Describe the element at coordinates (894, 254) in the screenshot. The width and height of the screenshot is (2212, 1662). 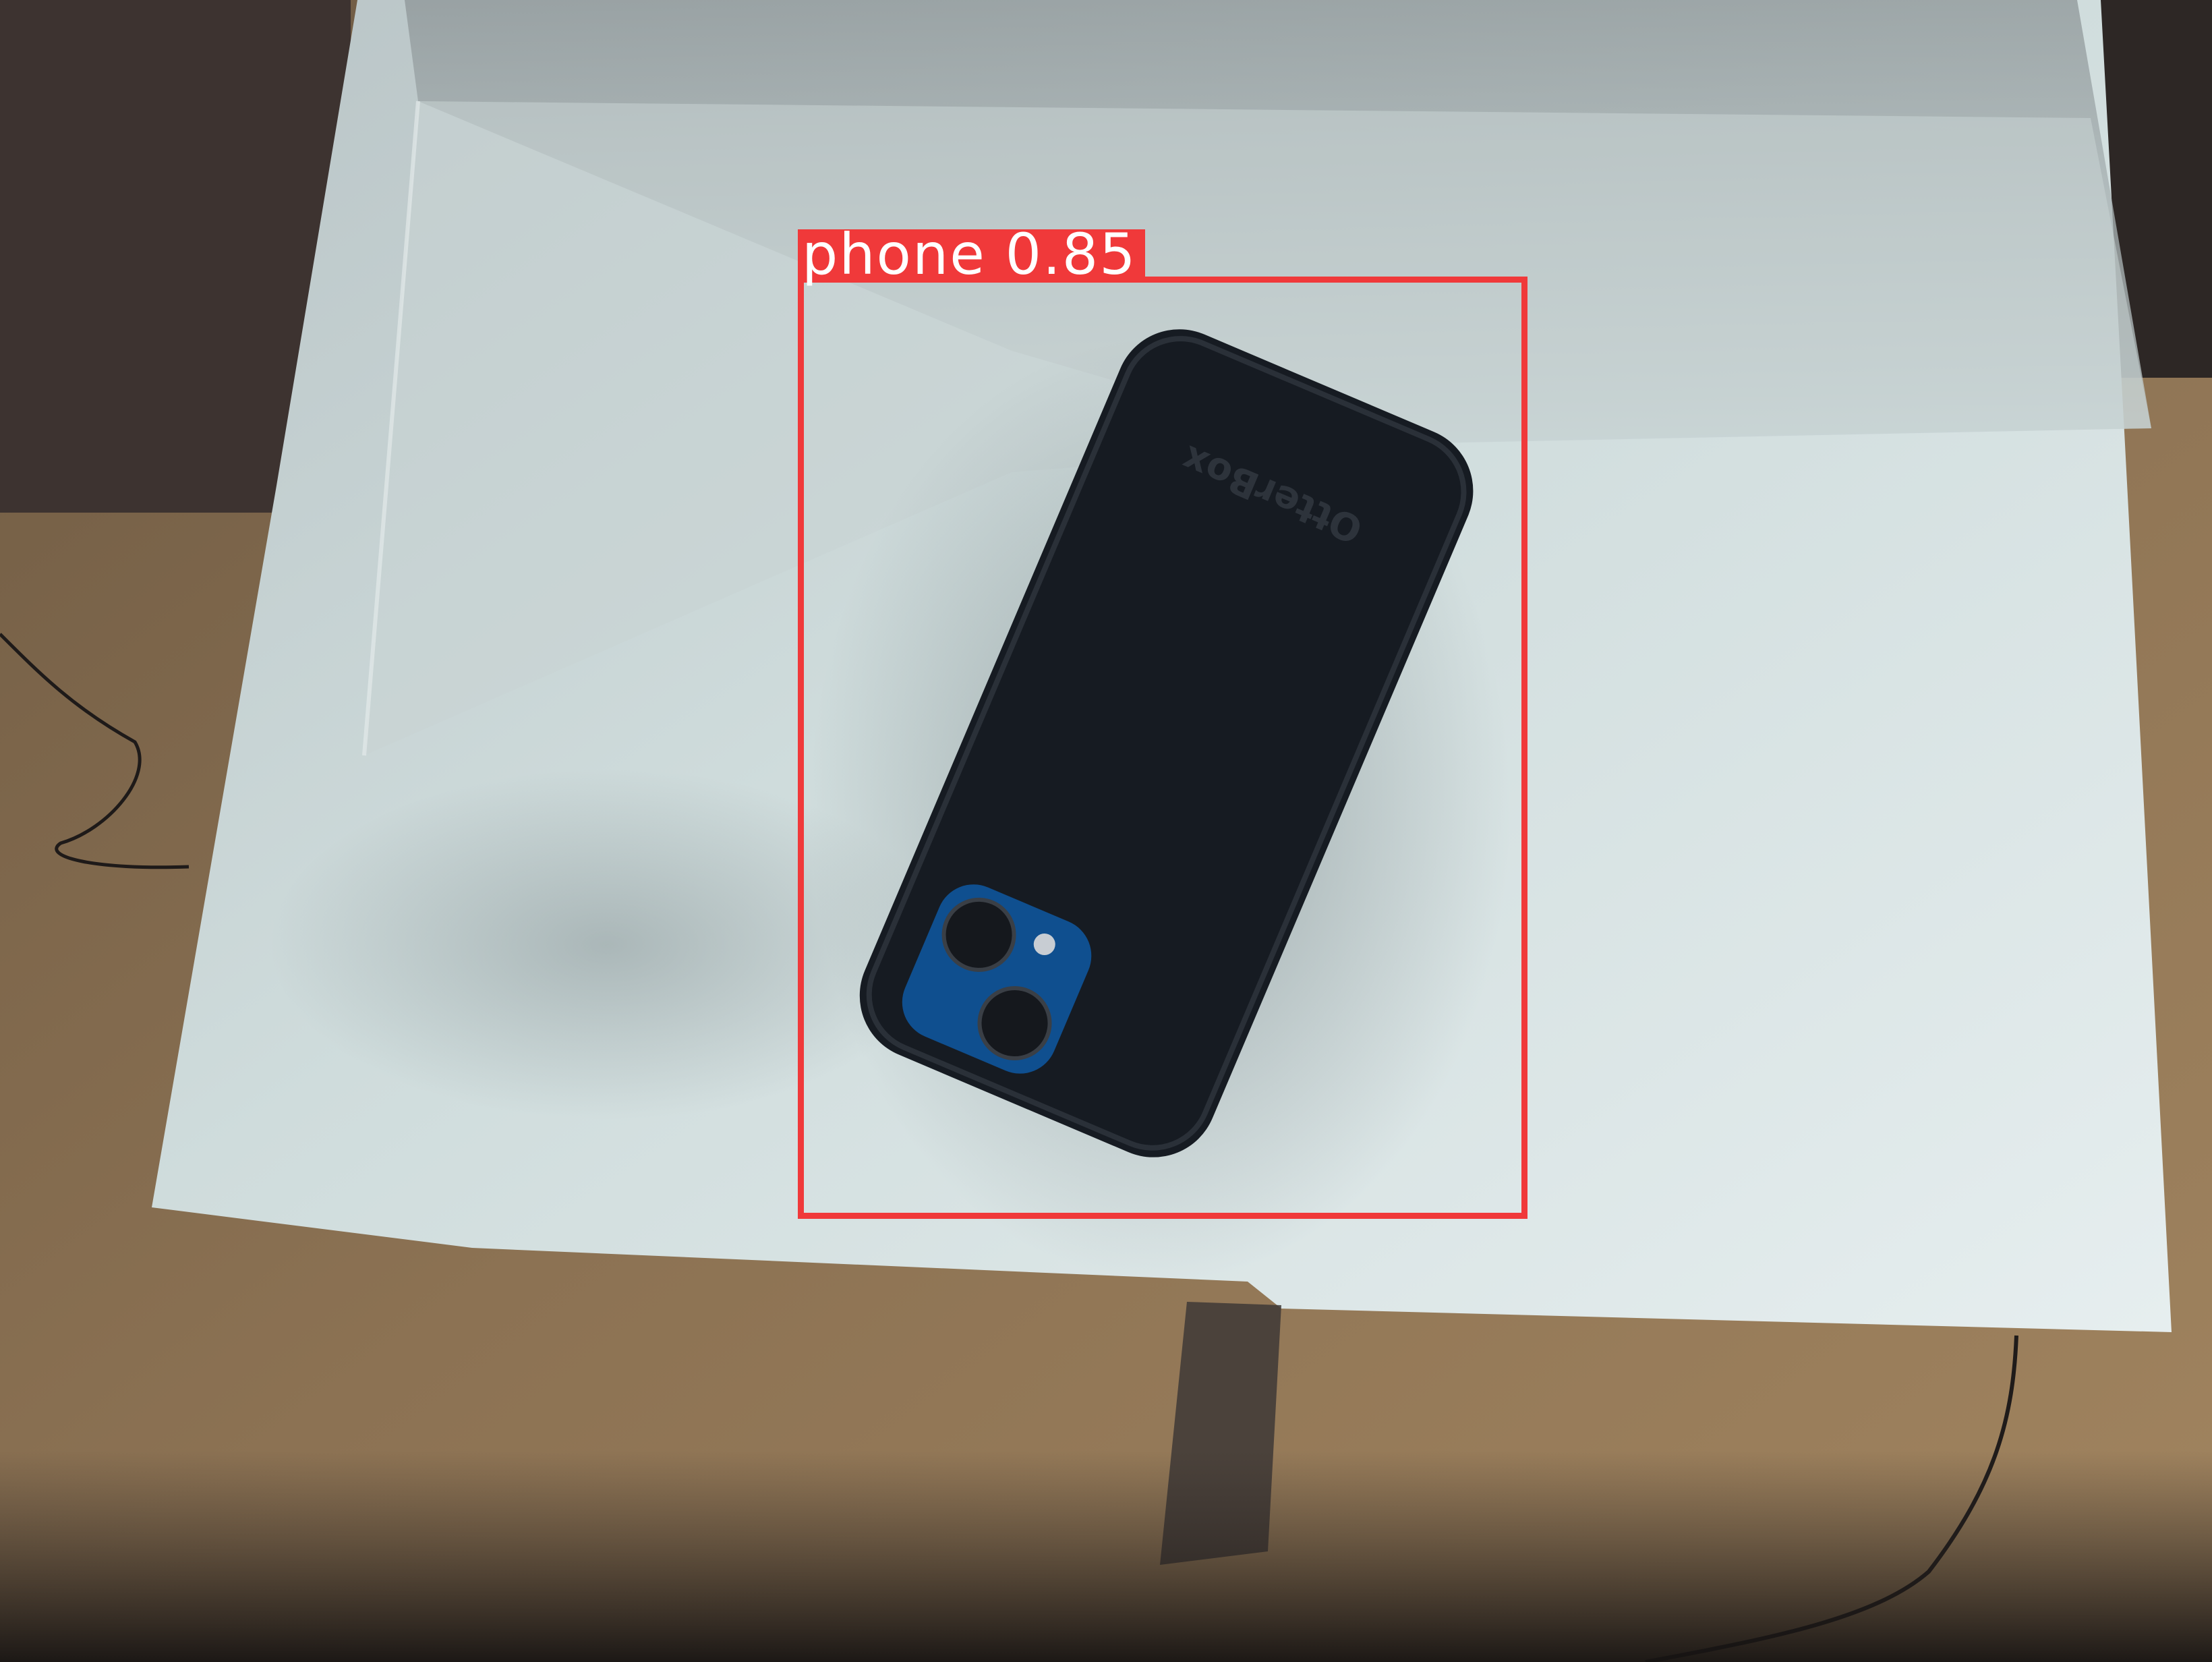
I see `detection-class-label: phone` at that location.